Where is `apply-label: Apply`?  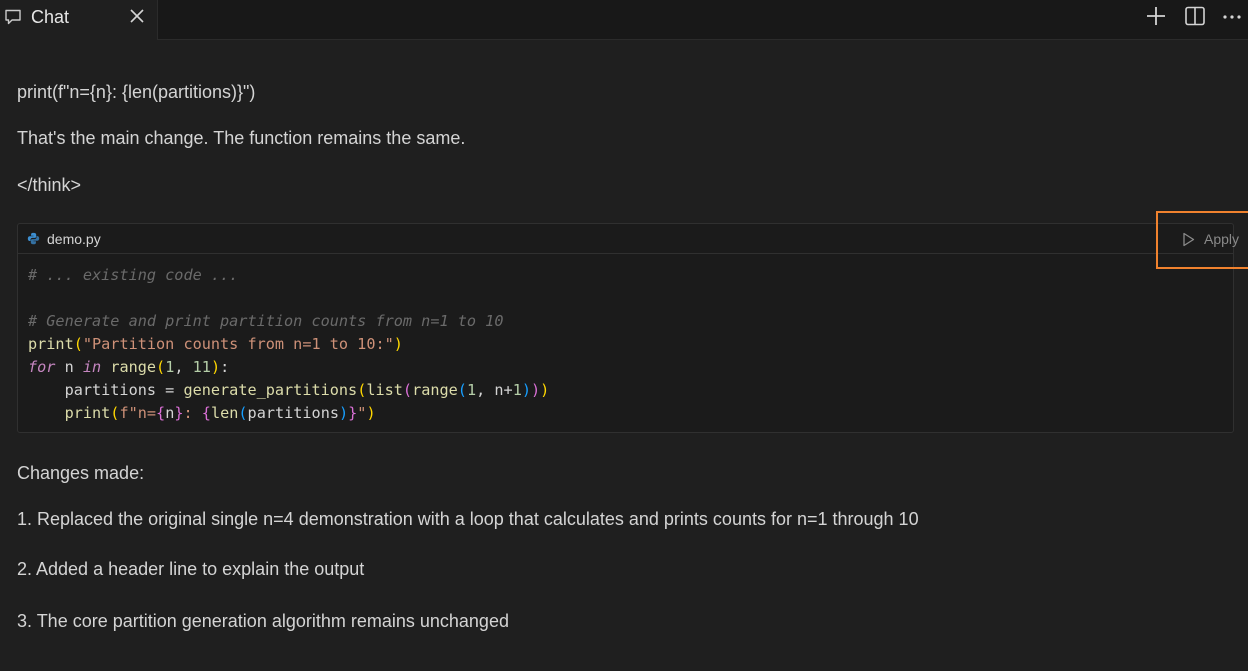 apply-label: Apply is located at coordinates (1222, 239).